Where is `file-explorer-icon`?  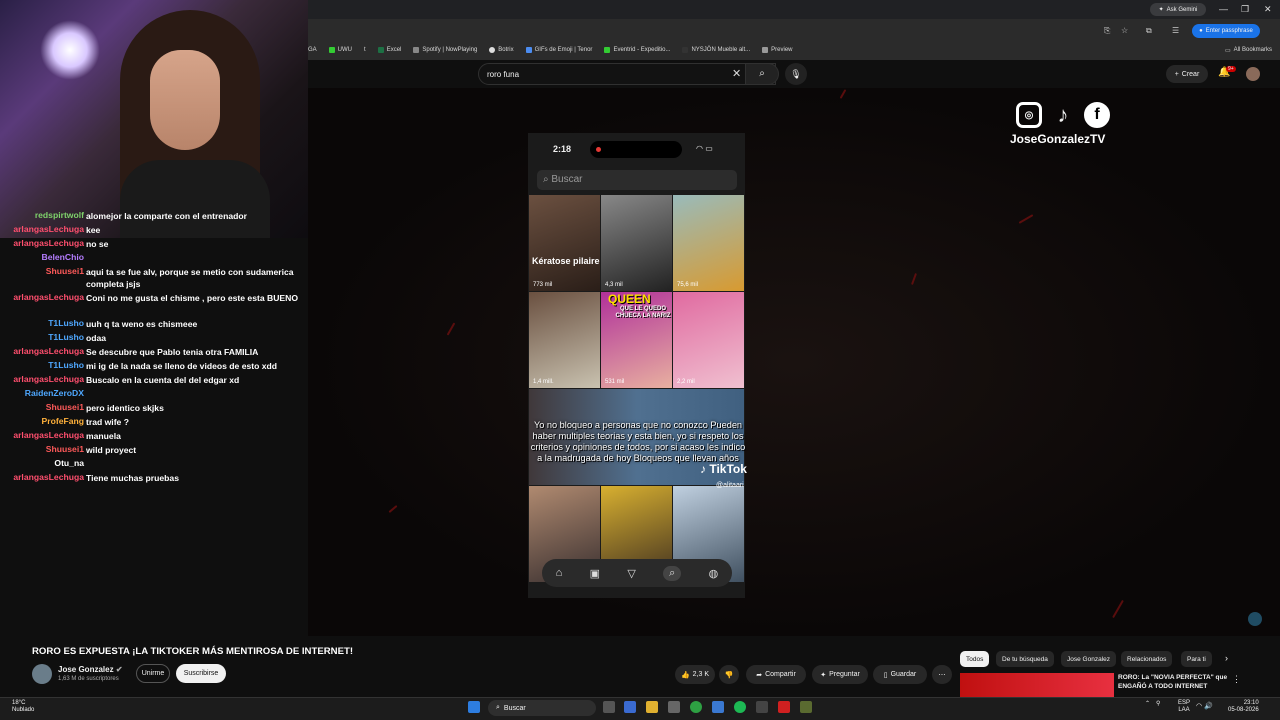
file-explorer-icon is located at coordinates (652, 707).